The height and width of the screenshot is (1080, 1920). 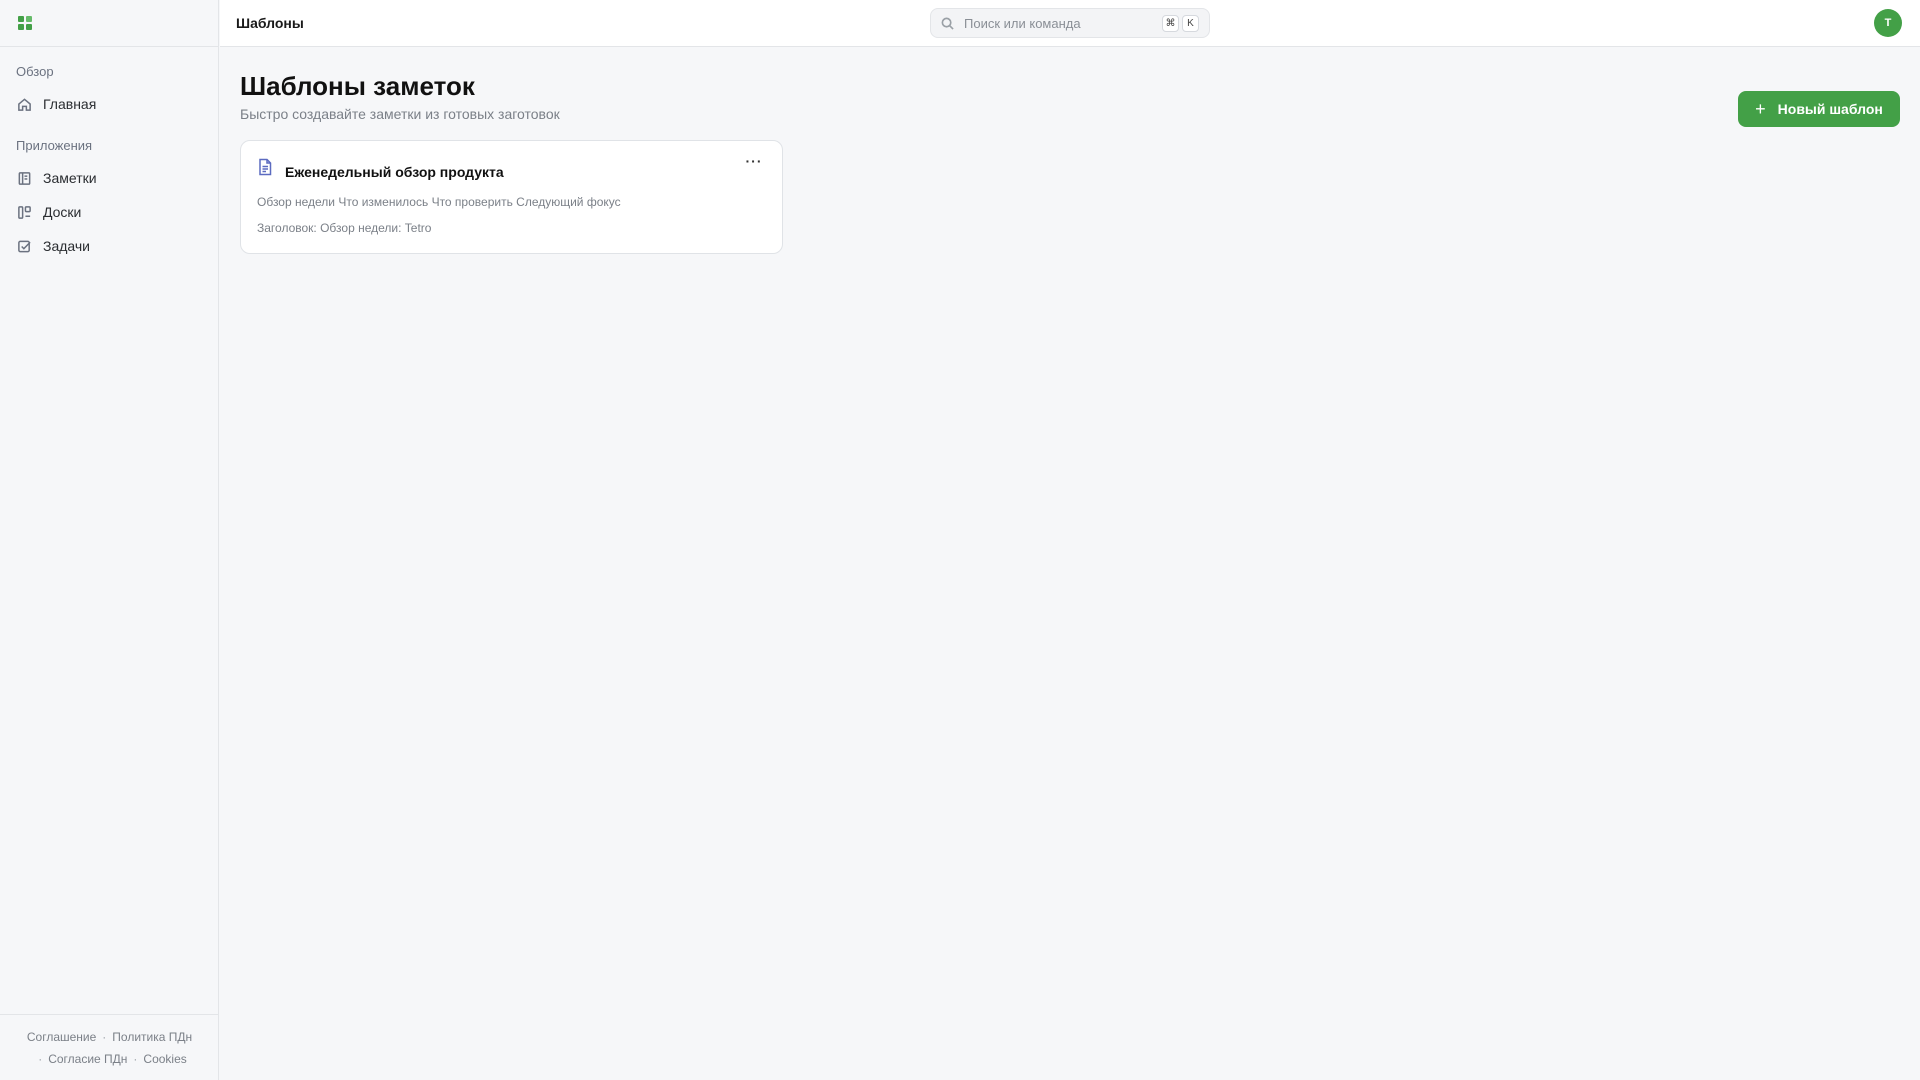 I want to click on app-logo-icon, so click(x=25, y=23).